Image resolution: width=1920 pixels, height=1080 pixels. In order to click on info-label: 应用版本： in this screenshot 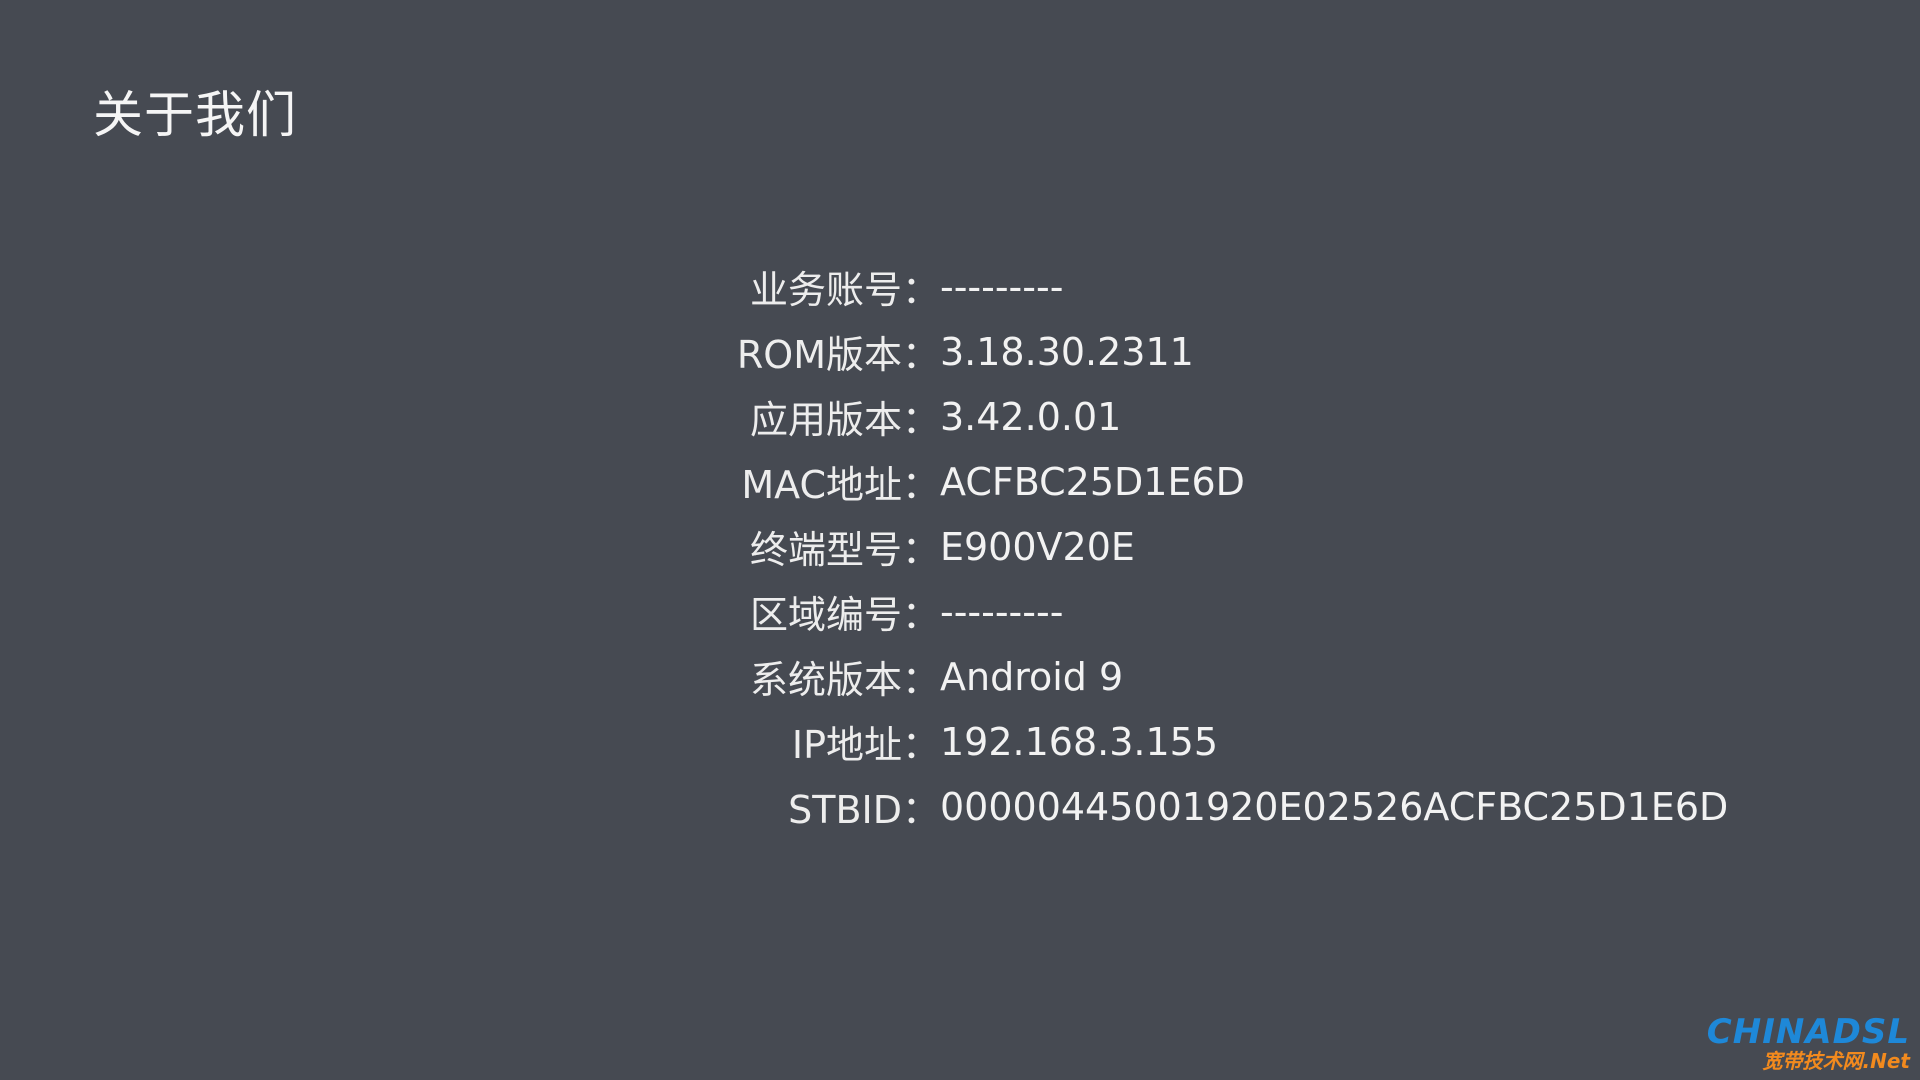, I will do `click(844, 420)`.